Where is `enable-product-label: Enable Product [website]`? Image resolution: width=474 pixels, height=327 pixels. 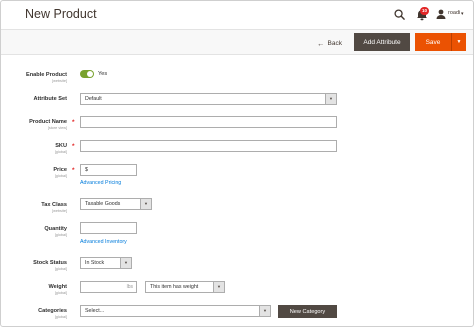
enable-product-label: Enable Product [website] is located at coordinates (46, 77).